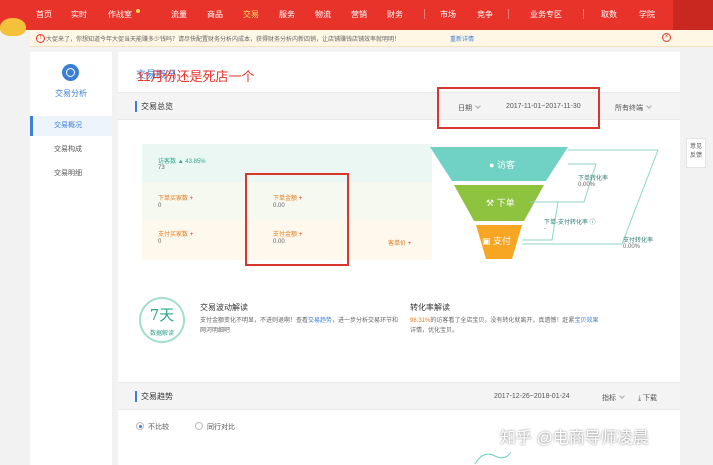 The image size is (713, 465). What do you see at coordinates (71, 150) in the screenshot?
I see `sidebar-item-composition: 交易构成` at bounding box center [71, 150].